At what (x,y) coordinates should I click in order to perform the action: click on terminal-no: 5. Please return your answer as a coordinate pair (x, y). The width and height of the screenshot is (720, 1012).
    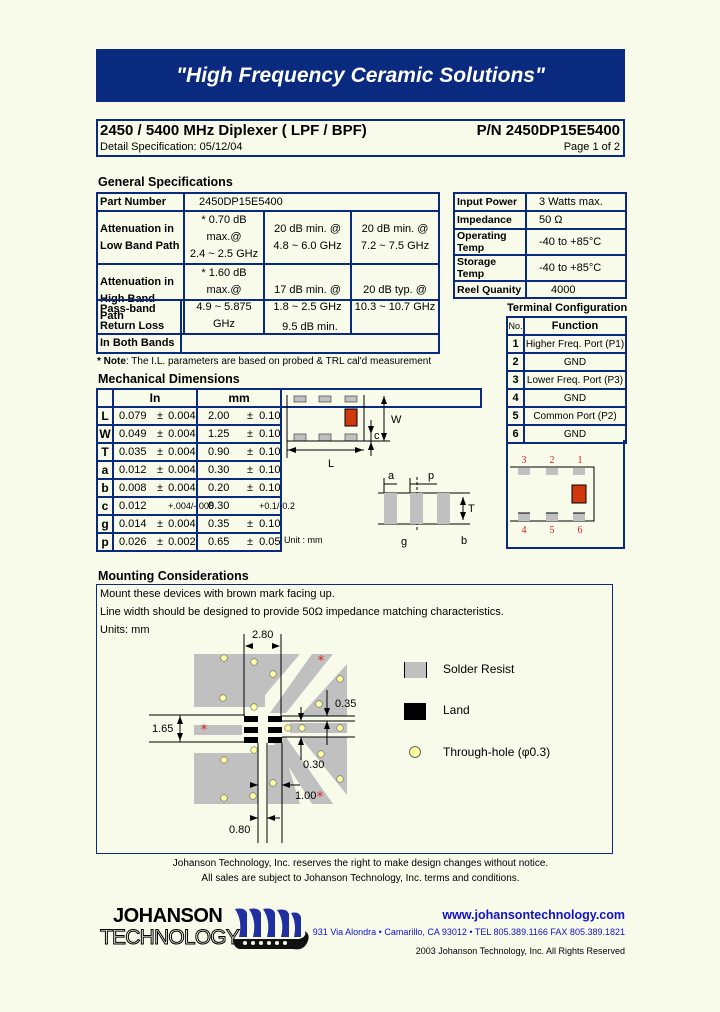
    Looking at the image, I should click on (515, 416).